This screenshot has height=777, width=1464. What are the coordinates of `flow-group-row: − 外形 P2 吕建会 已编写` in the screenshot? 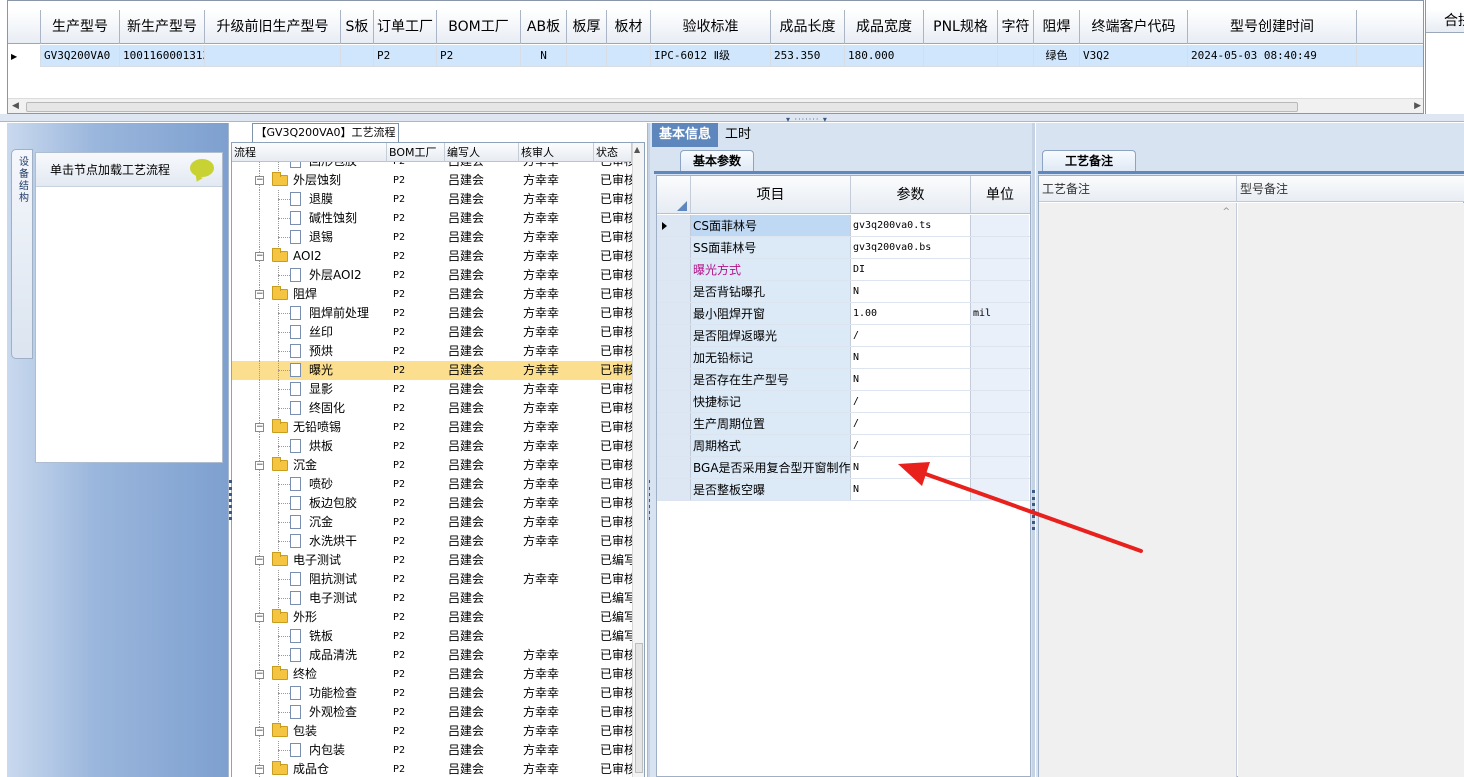 It's located at (432, 617).